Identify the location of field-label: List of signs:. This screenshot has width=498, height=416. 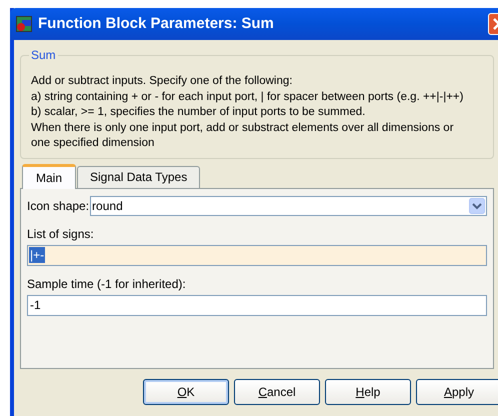
(61, 234).